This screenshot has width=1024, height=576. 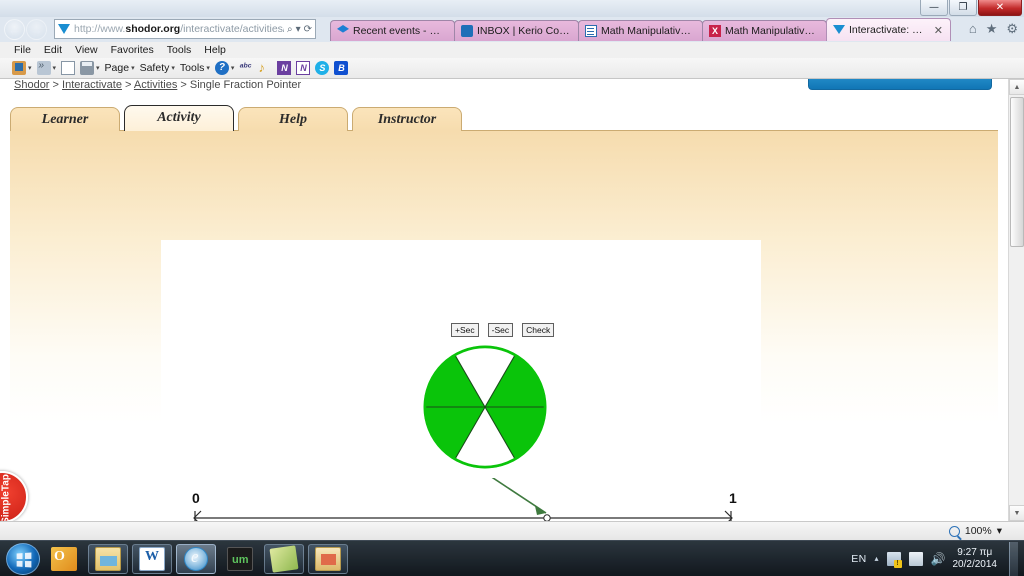 What do you see at coordinates (500, 330) in the screenshot?
I see `remove-sector-button: -Sec` at bounding box center [500, 330].